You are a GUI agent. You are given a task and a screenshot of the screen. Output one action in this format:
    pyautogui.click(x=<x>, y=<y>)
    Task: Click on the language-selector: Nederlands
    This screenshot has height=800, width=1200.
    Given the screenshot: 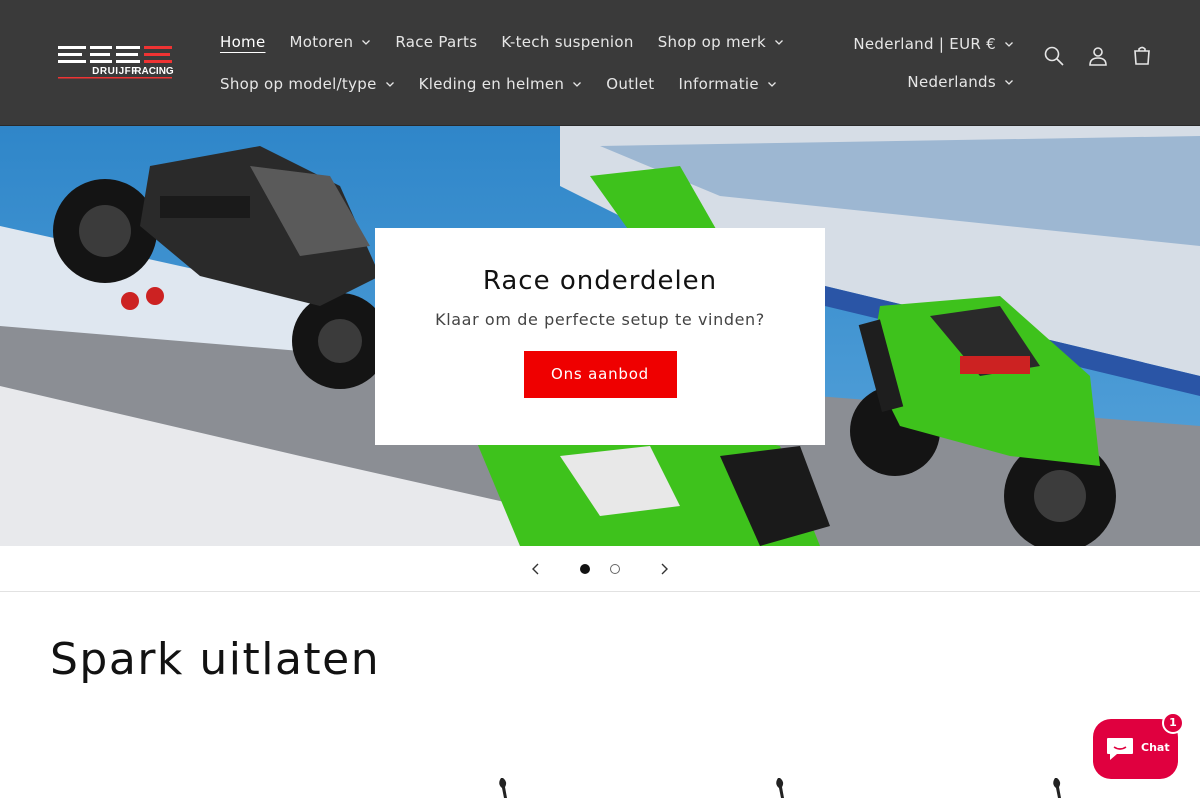 What is the action you would take?
    pyautogui.click(x=933, y=82)
    